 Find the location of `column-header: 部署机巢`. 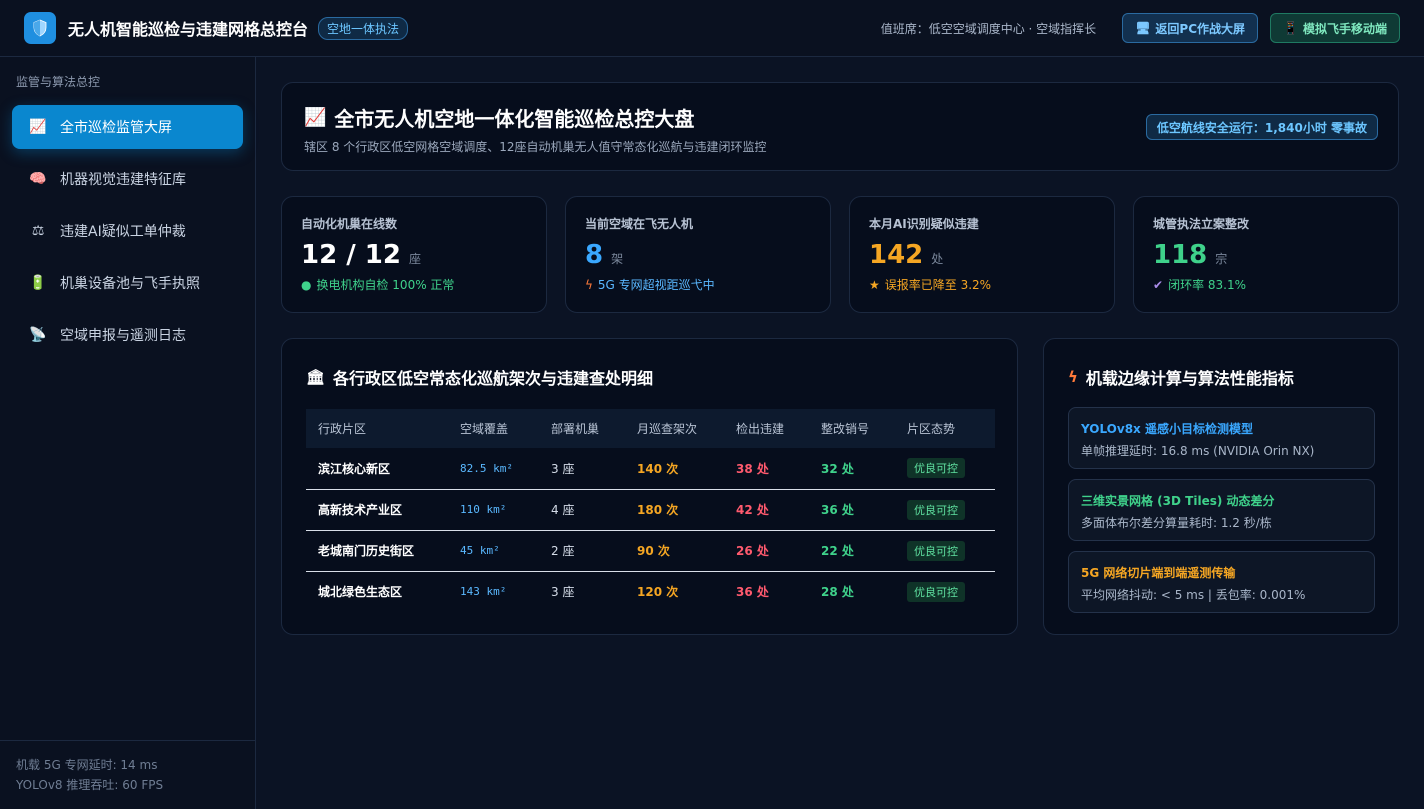

column-header: 部署机巢 is located at coordinates (582, 428).